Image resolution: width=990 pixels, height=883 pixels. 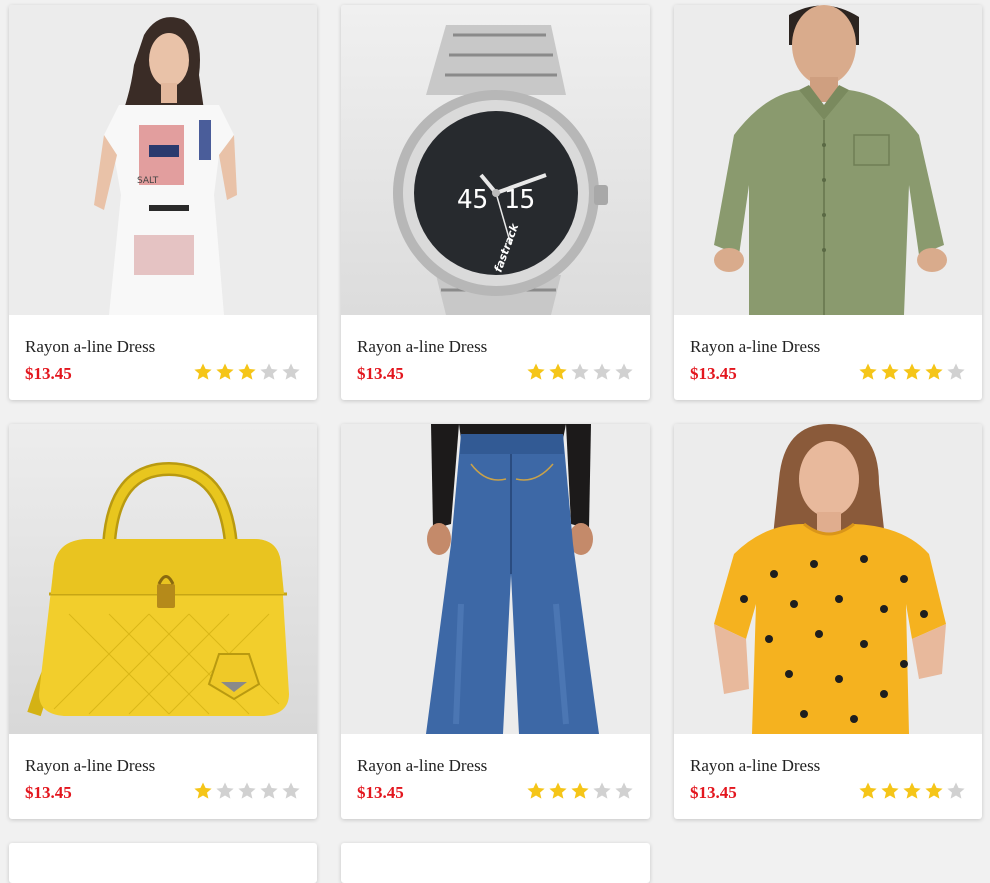 What do you see at coordinates (495, 160) in the screenshot?
I see `watch-photo: 45 15 fastrack` at bounding box center [495, 160].